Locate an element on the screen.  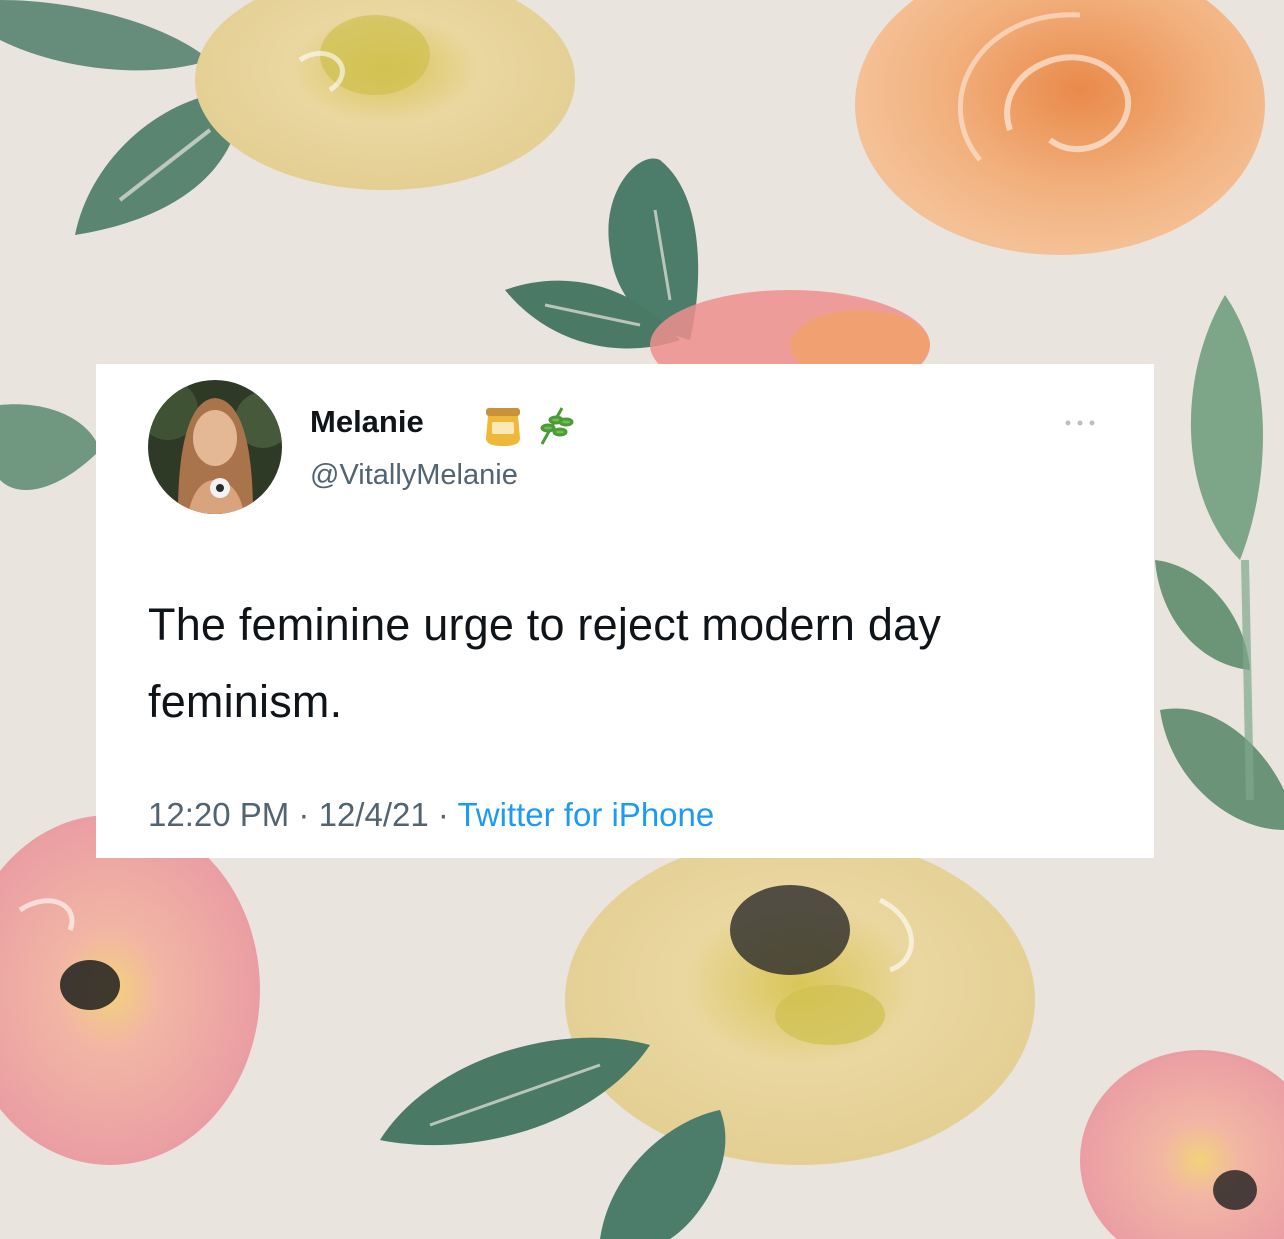
ellipsis-icon is located at coordinates (1080, 423).